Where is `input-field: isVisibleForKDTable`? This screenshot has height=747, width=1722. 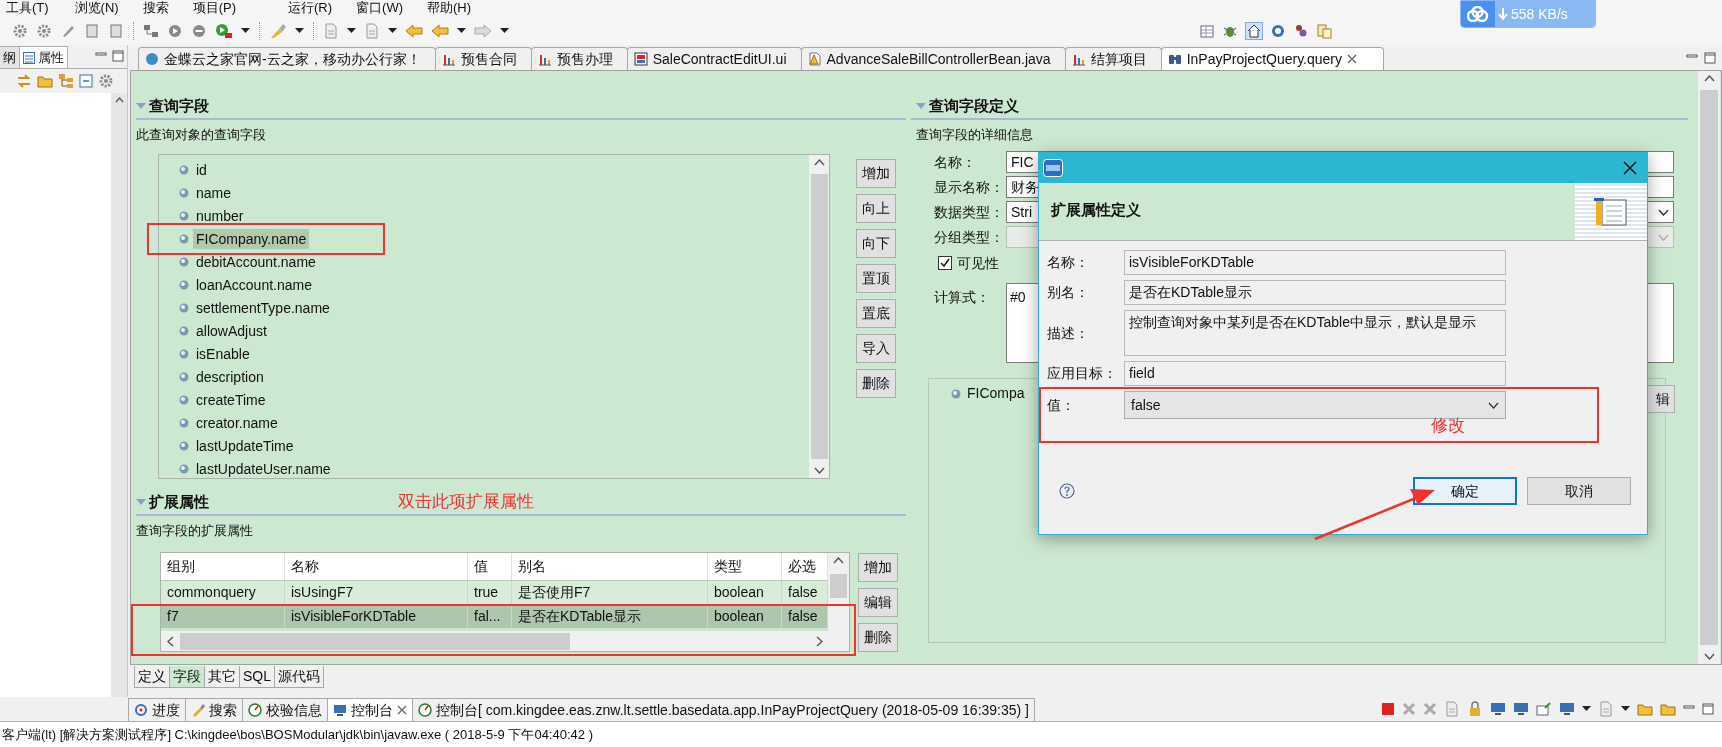 input-field: isVisibleForKDTable is located at coordinates (1315, 262).